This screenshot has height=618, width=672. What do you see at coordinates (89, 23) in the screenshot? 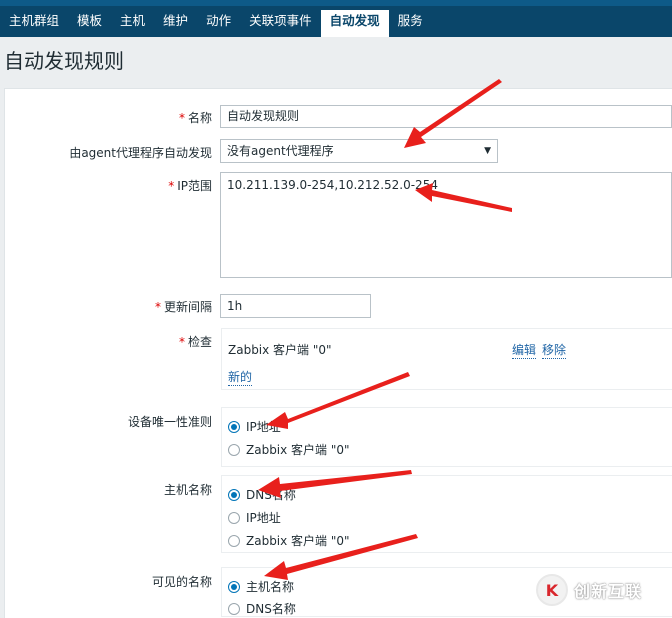
I see `nav-templates: 模板` at bounding box center [89, 23].